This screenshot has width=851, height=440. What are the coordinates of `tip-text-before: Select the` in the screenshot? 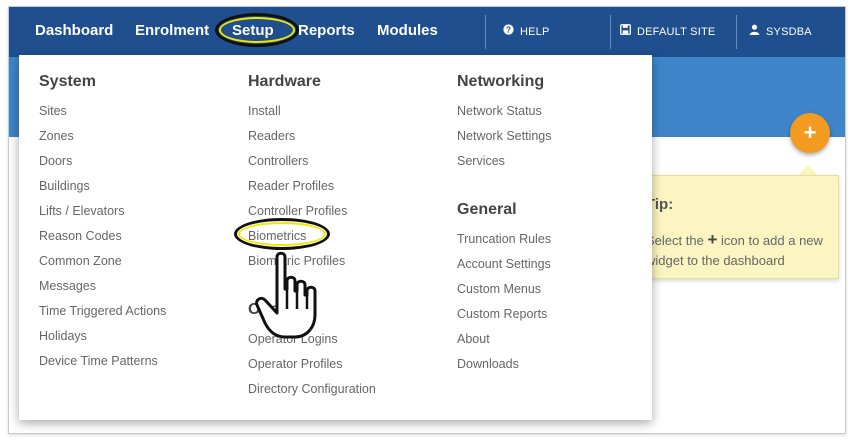 It's located at (675, 240).